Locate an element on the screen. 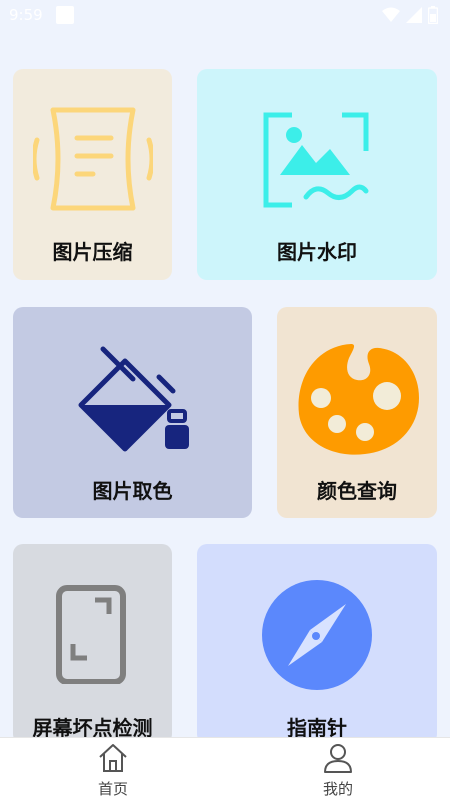 The width and height of the screenshot is (450, 800). card-image-compress: 图片压缩 is located at coordinates (92, 174).